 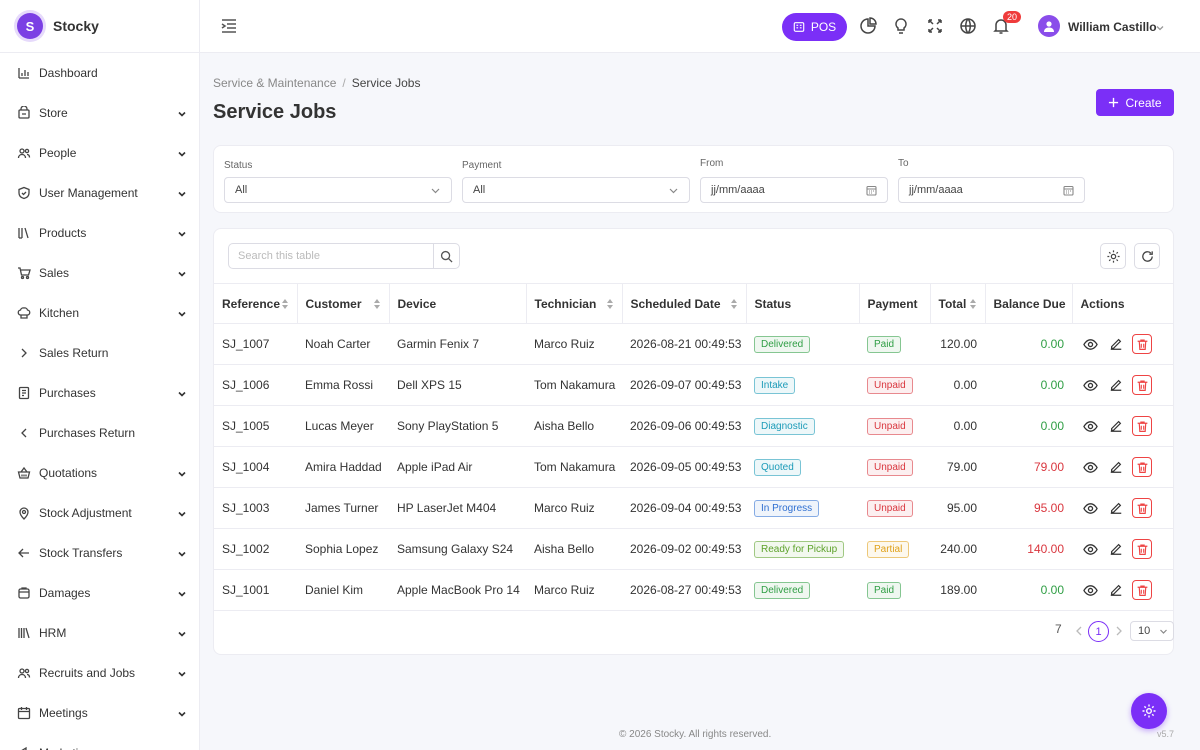 I want to click on brand: S Stocky, so click(x=99, y=26).